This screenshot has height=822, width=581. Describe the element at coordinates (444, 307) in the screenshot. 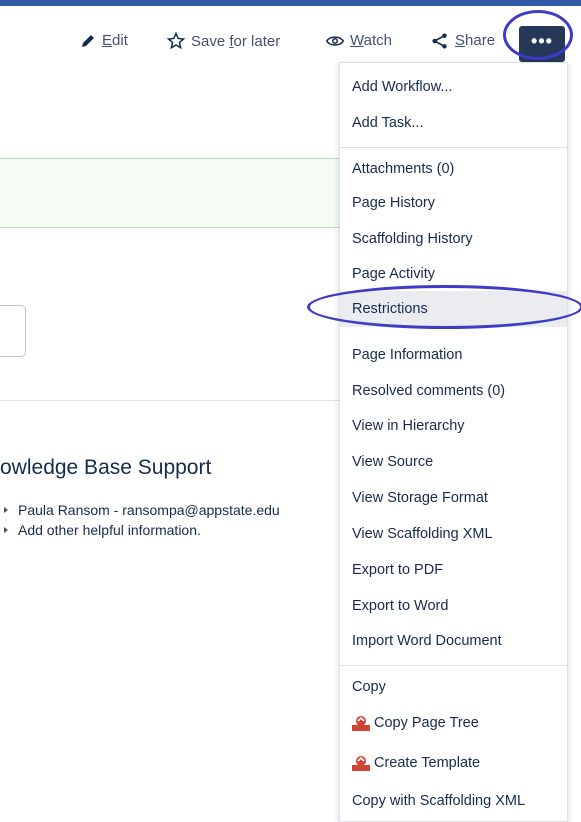

I see `annotation-circle-restrictions` at that location.